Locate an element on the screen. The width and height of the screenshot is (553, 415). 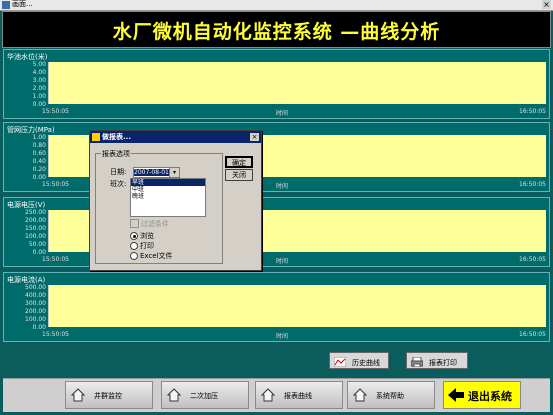
report-print-label: 报表打印 is located at coordinates (443, 363).